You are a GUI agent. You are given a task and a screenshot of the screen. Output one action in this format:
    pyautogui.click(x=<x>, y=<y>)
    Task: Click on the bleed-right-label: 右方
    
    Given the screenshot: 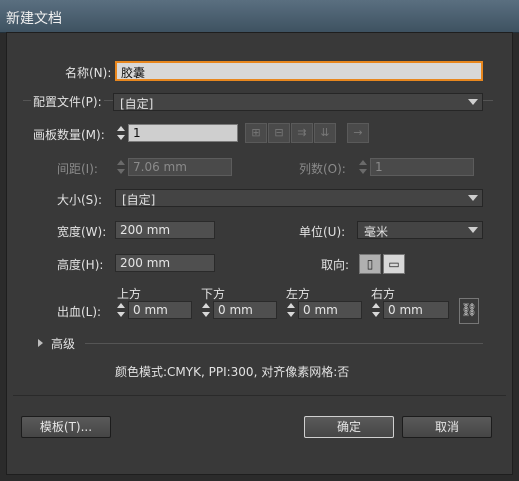 What is the action you would take?
    pyautogui.click(x=383, y=294)
    